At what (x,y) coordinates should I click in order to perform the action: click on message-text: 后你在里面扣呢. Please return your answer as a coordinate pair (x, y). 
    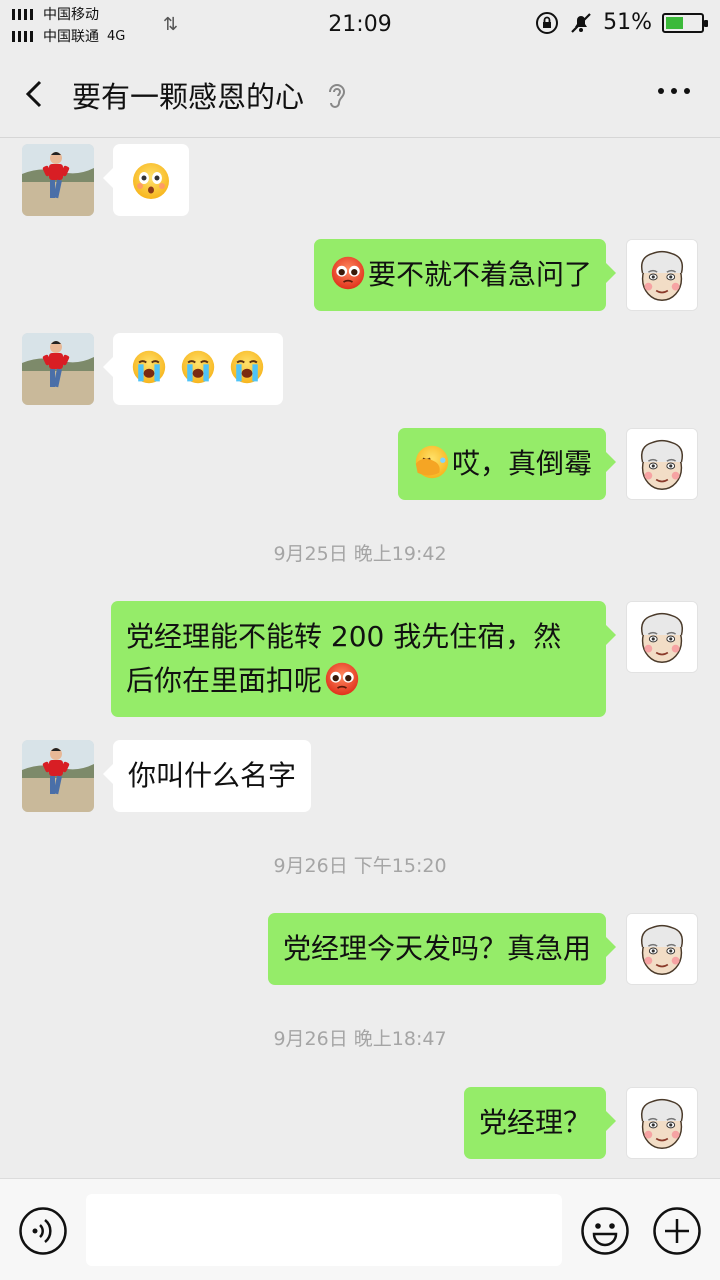
    Looking at the image, I should click on (224, 680).